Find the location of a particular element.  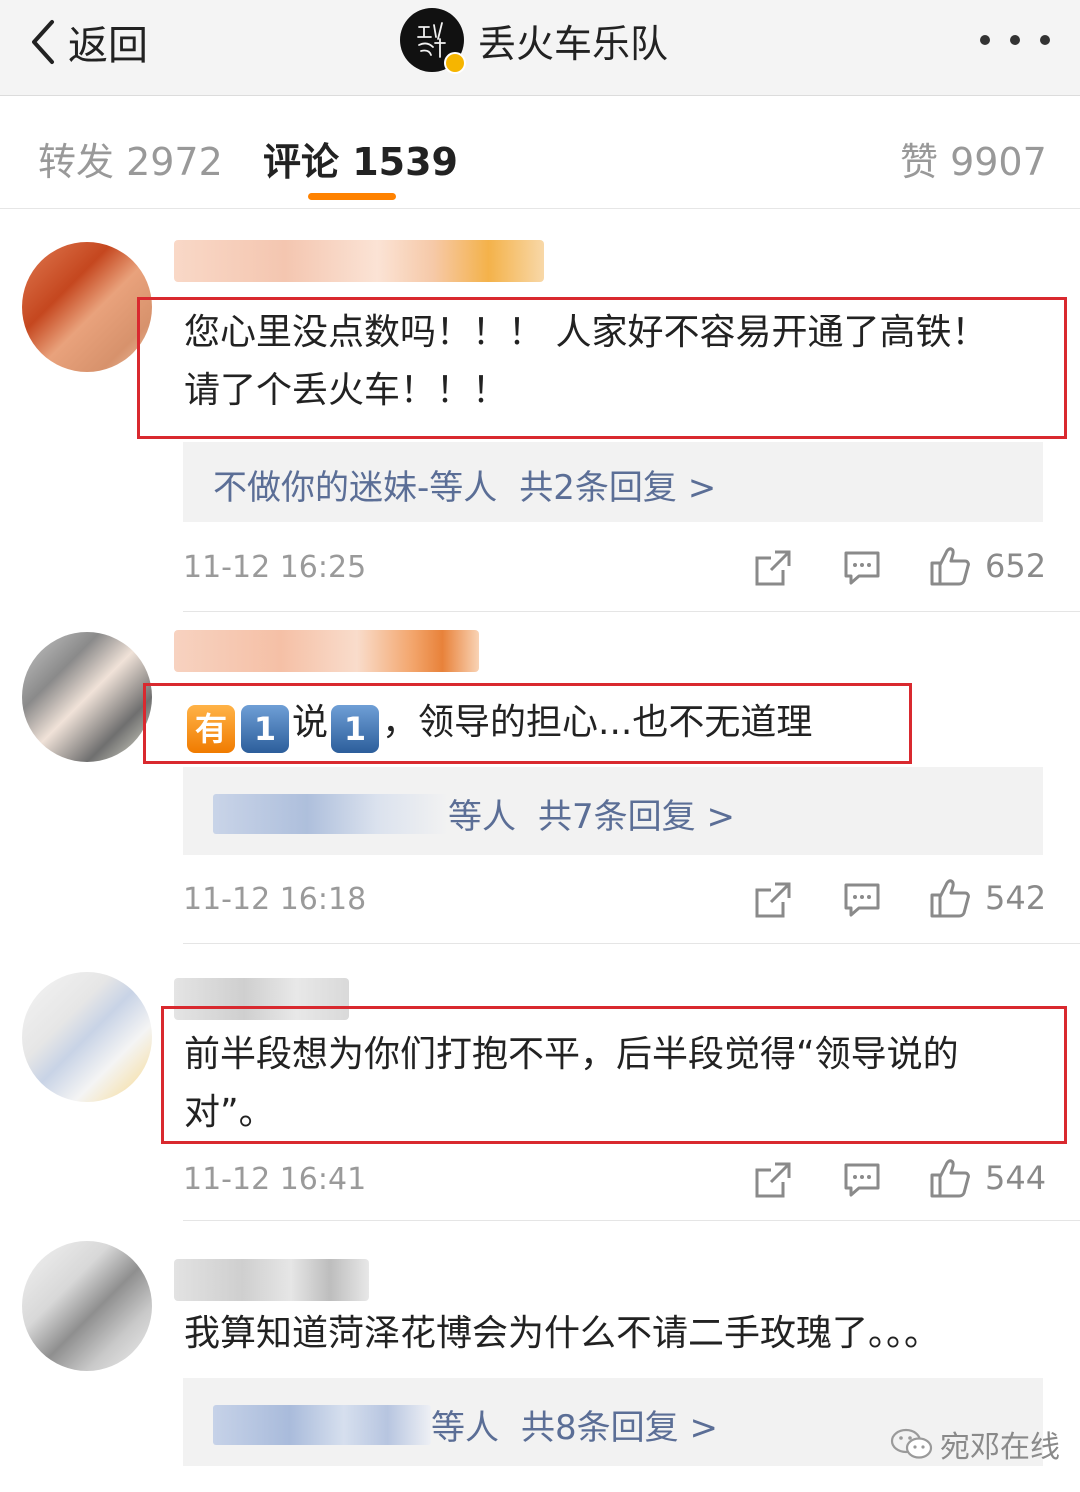

like-count: 542 is located at coordinates (1016, 898).